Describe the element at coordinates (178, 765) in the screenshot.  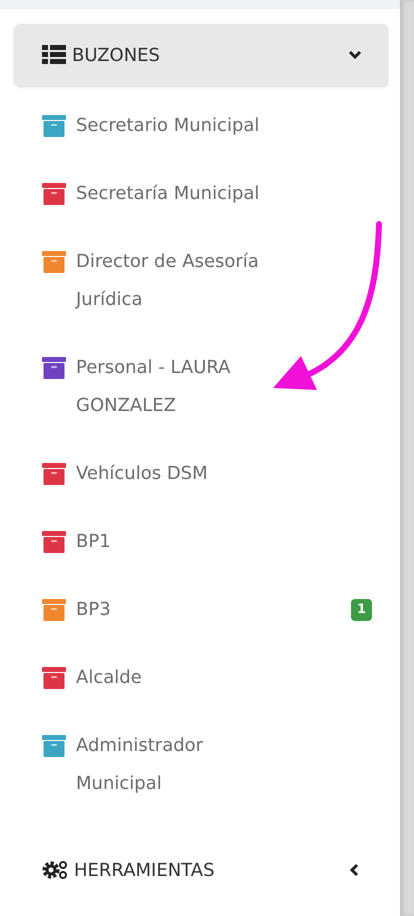
I see `mailbox-link: Administrador Municipal` at that location.